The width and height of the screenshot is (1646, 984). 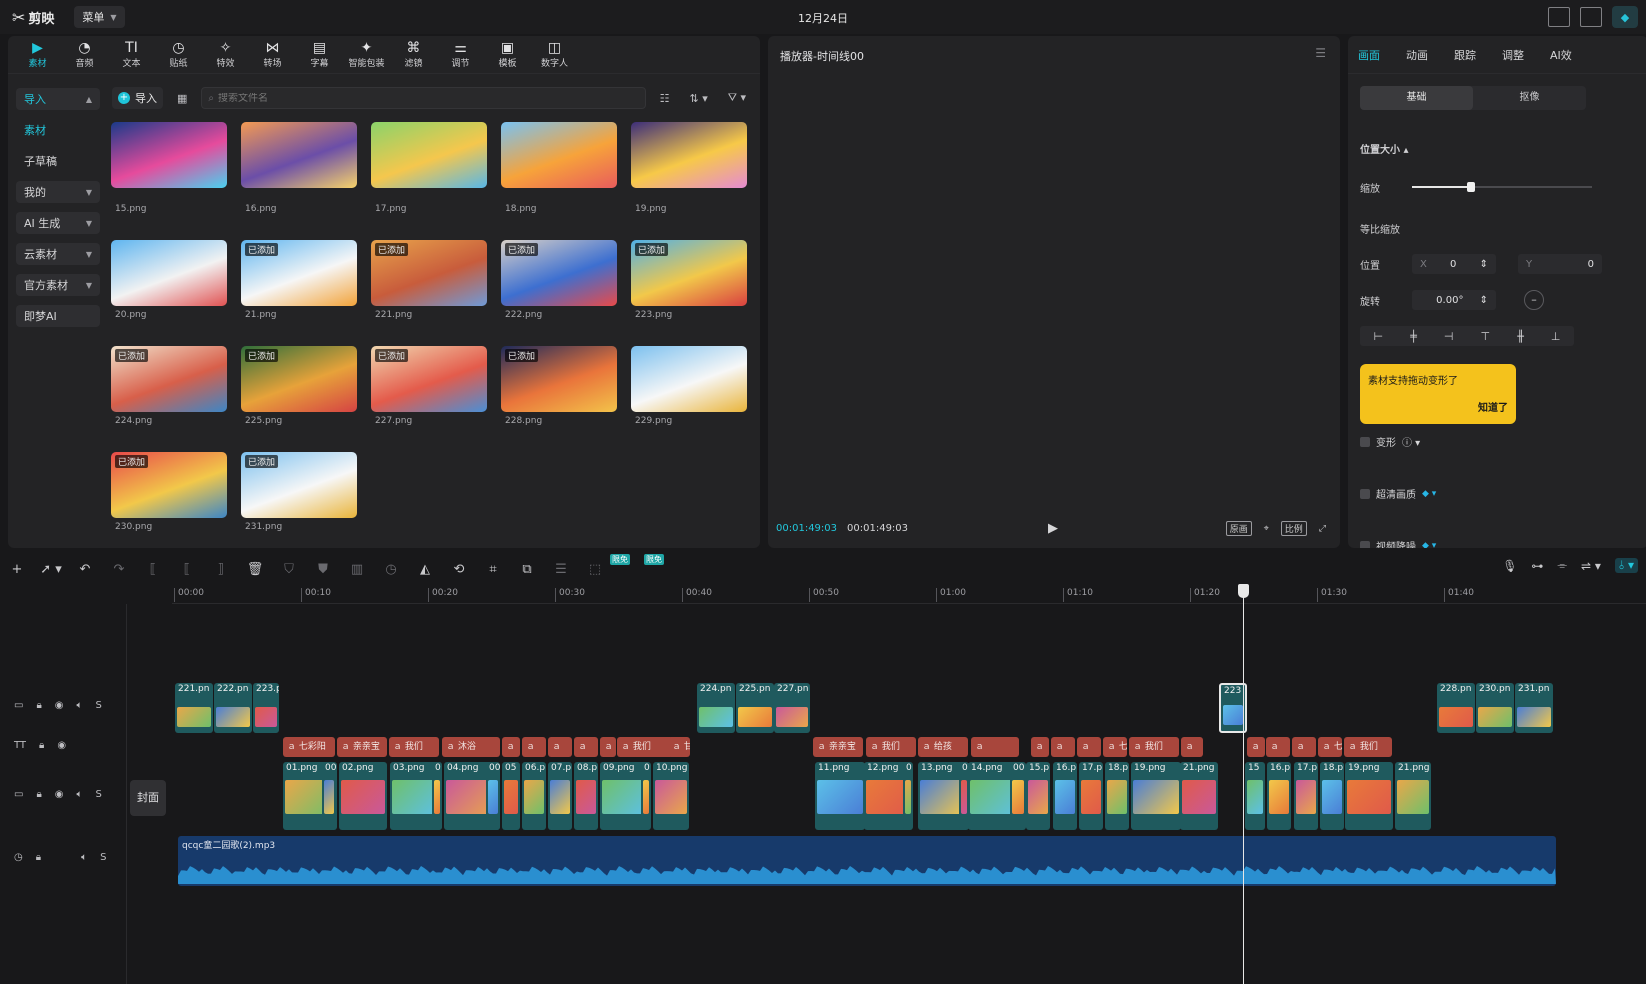 What do you see at coordinates (255, 569) in the screenshot?
I see `delete-icon: 🗑` at bounding box center [255, 569].